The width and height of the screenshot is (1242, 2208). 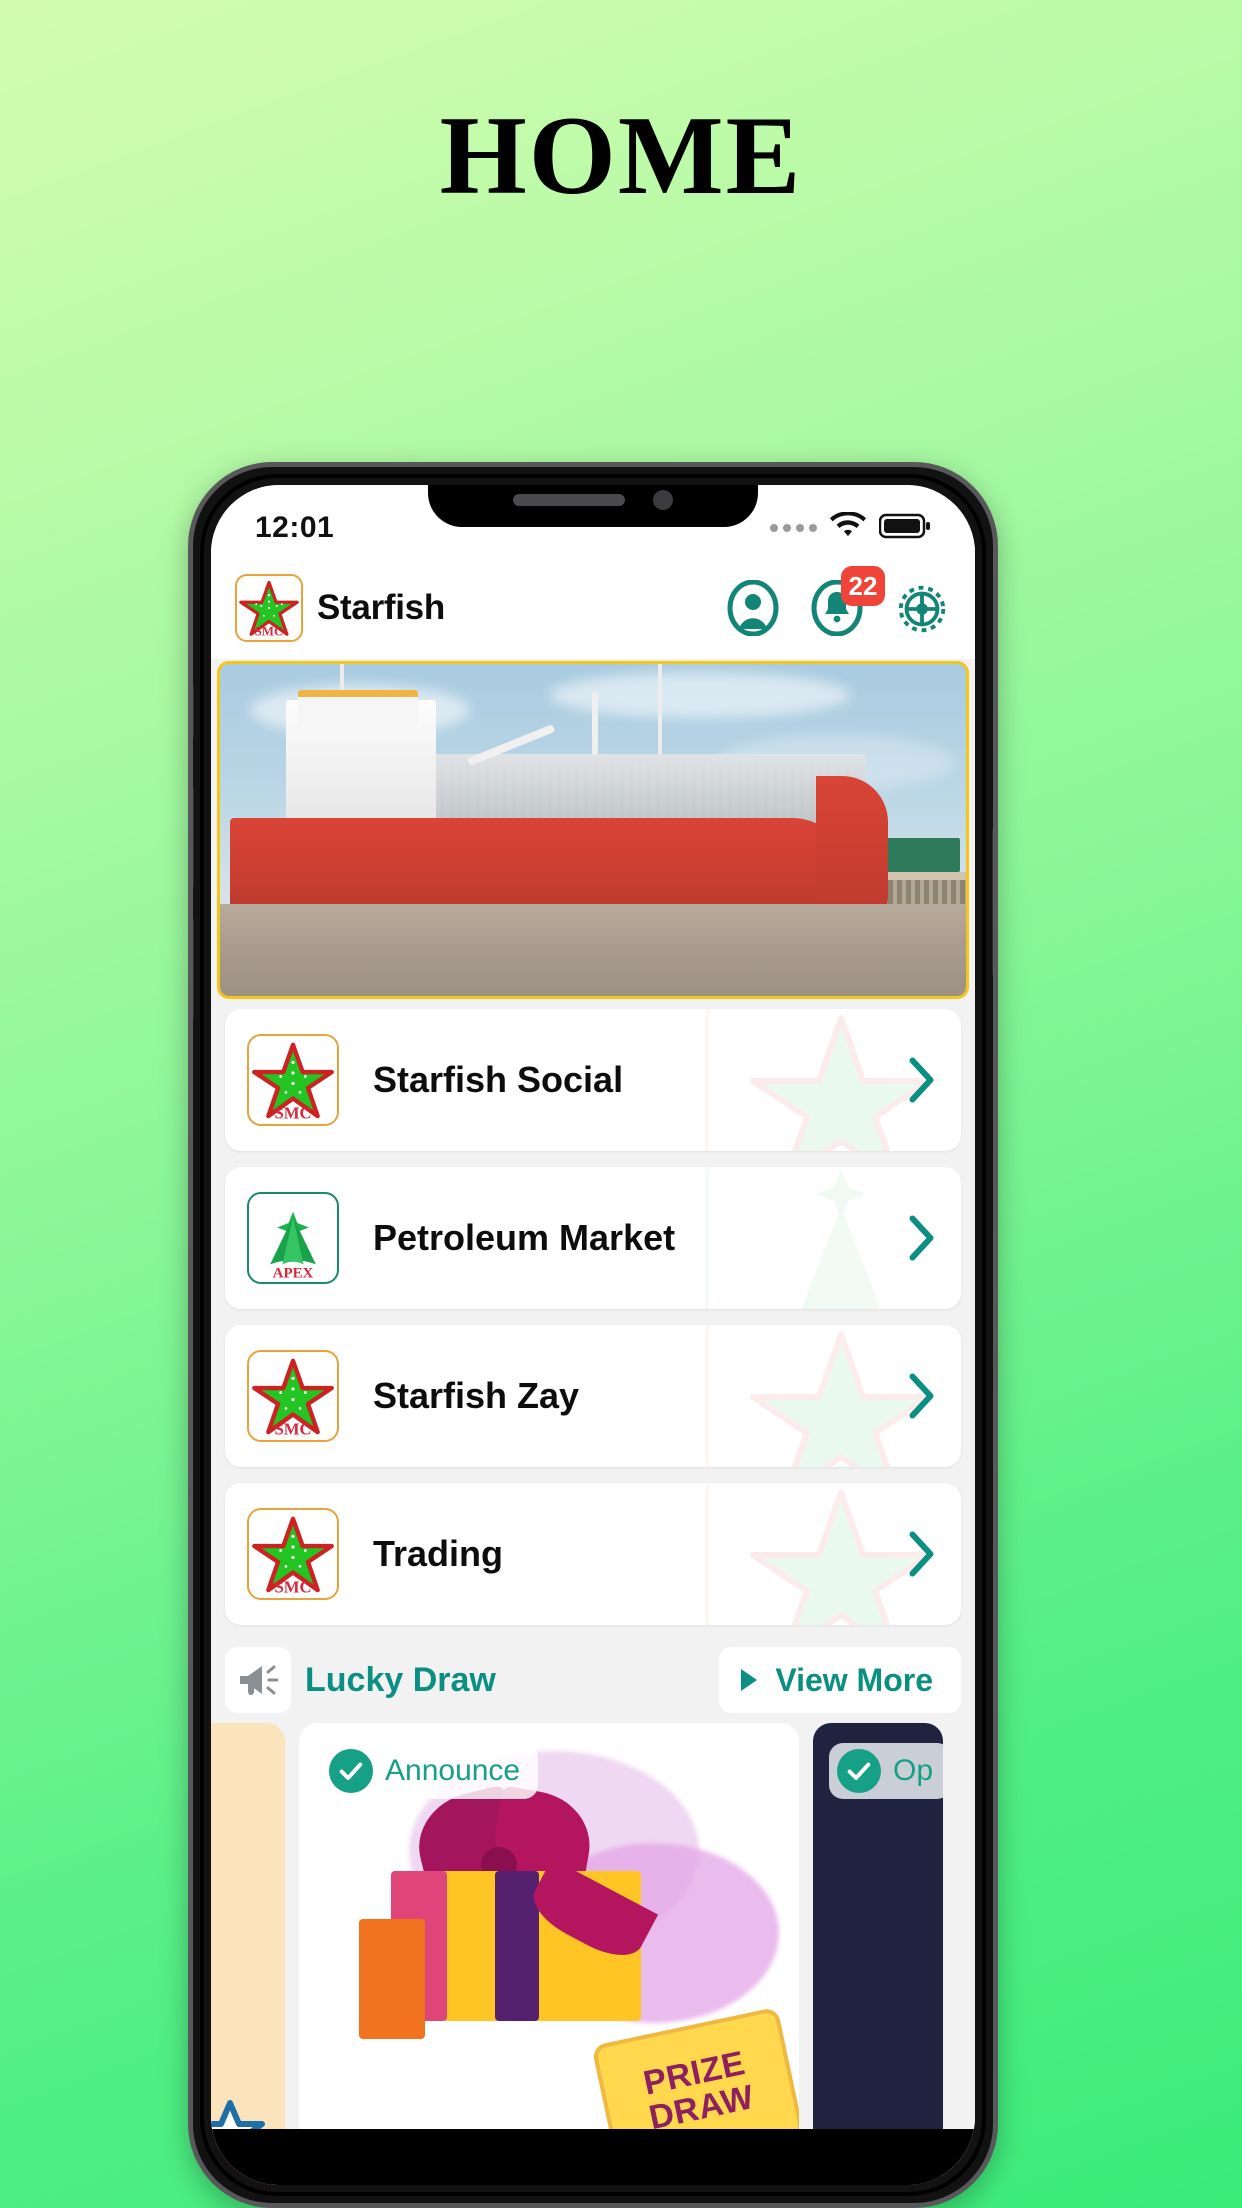 What do you see at coordinates (793, 528) in the screenshot?
I see `signal-dots-icon` at bounding box center [793, 528].